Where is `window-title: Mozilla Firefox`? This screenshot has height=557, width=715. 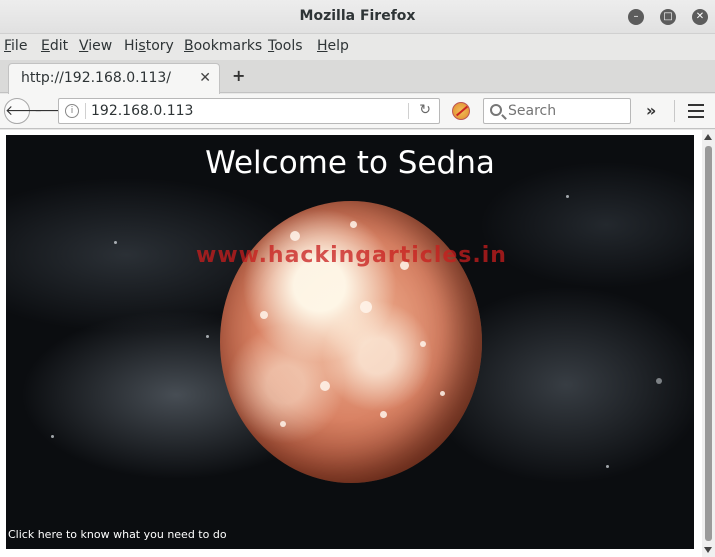
window-title: Mozilla Firefox is located at coordinates (357, 16).